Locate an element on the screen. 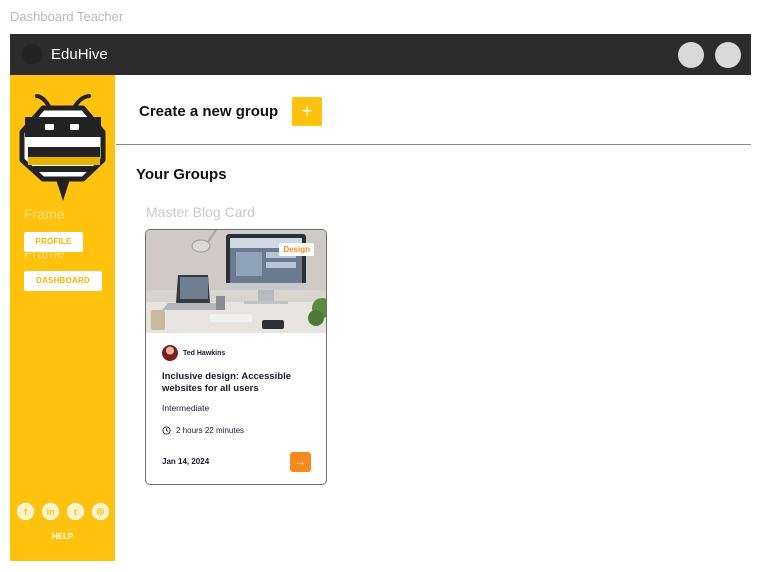 Image resolution: width=757 pixels, height=572 pixels. your-groups-title: Your Groups is located at coordinates (181, 174).